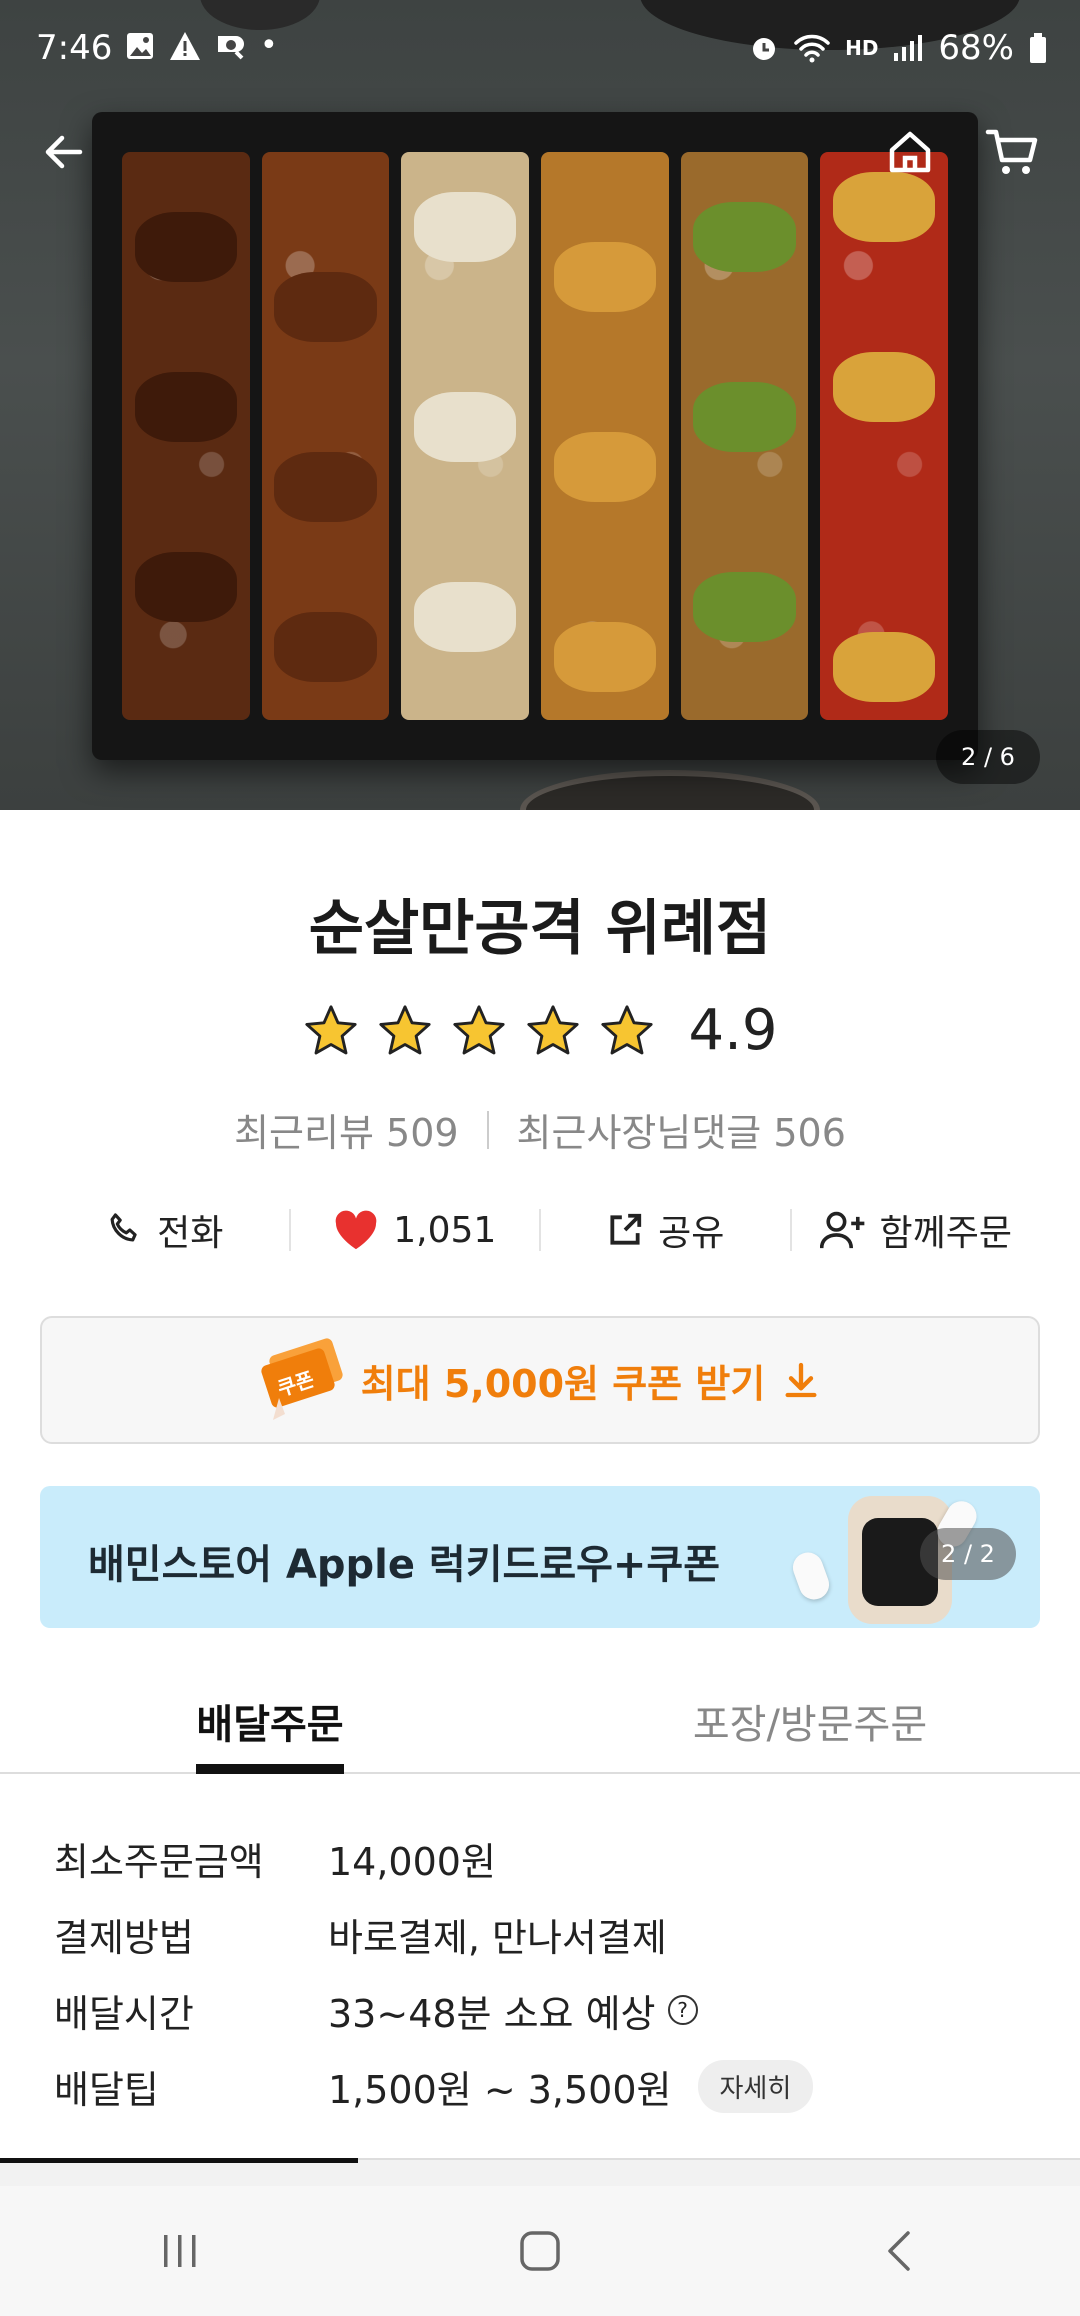 The width and height of the screenshot is (1080, 2316). I want to click on like-count: 1,051, so click(445, 1230).